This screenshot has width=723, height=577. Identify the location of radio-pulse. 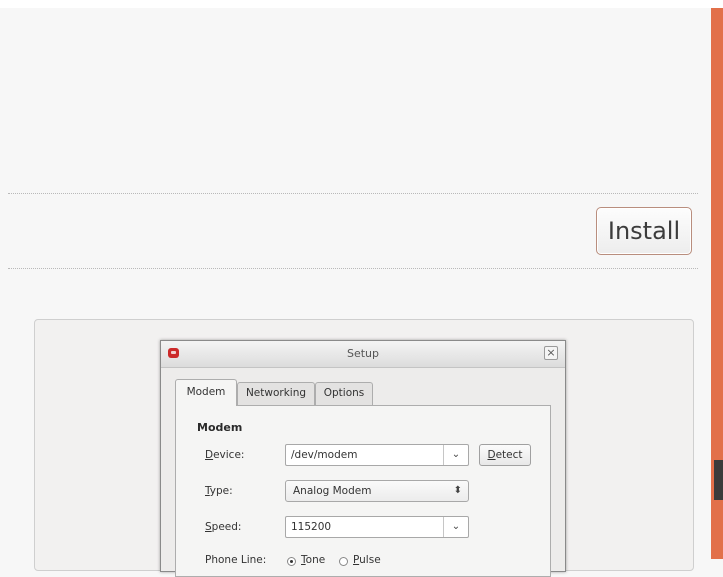
(343, 561).